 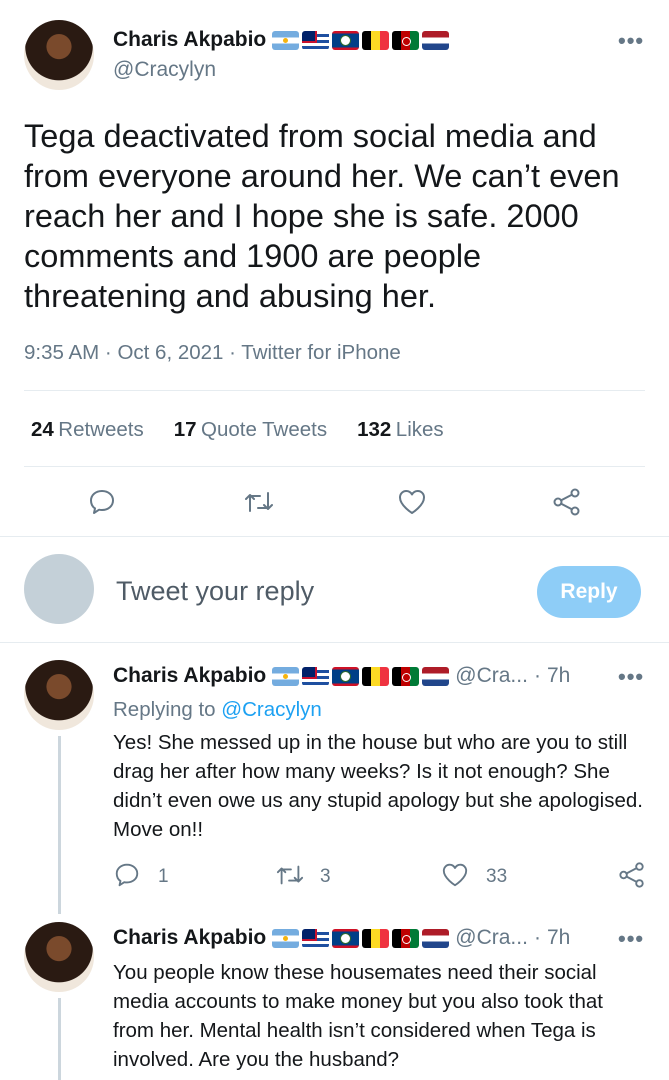 What do you see at coordinates (217, 710) in the screenshot?
I see `replying-to: Replying to @Cracylyn` at bounding box center [217, 710].